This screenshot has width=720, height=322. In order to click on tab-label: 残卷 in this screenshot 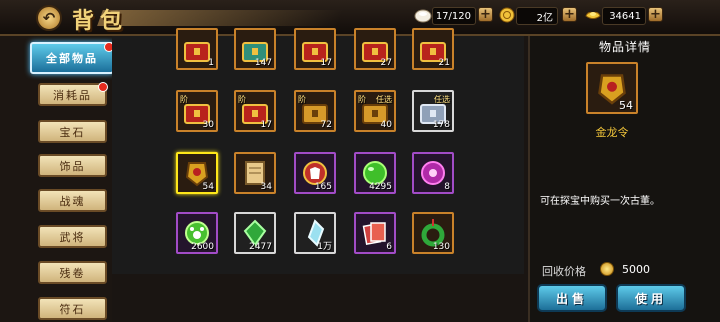, I will do `click(72, 273)`.